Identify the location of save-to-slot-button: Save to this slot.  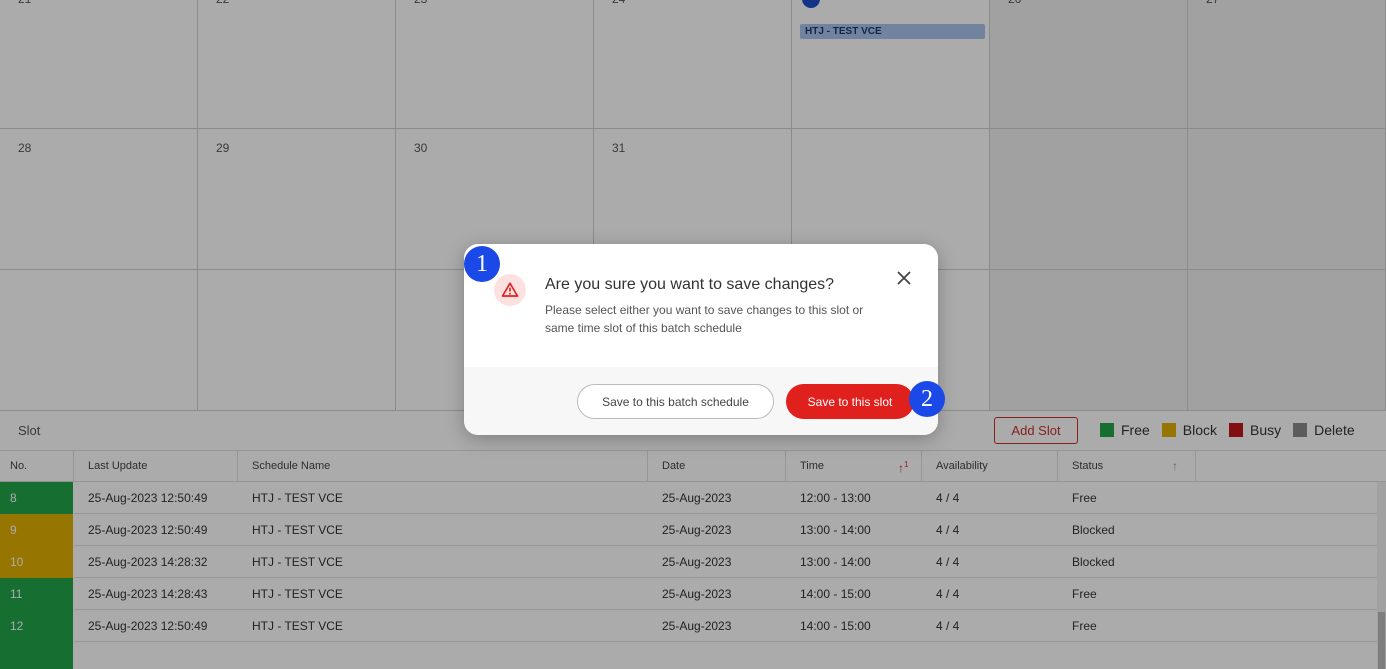
(850, 401).